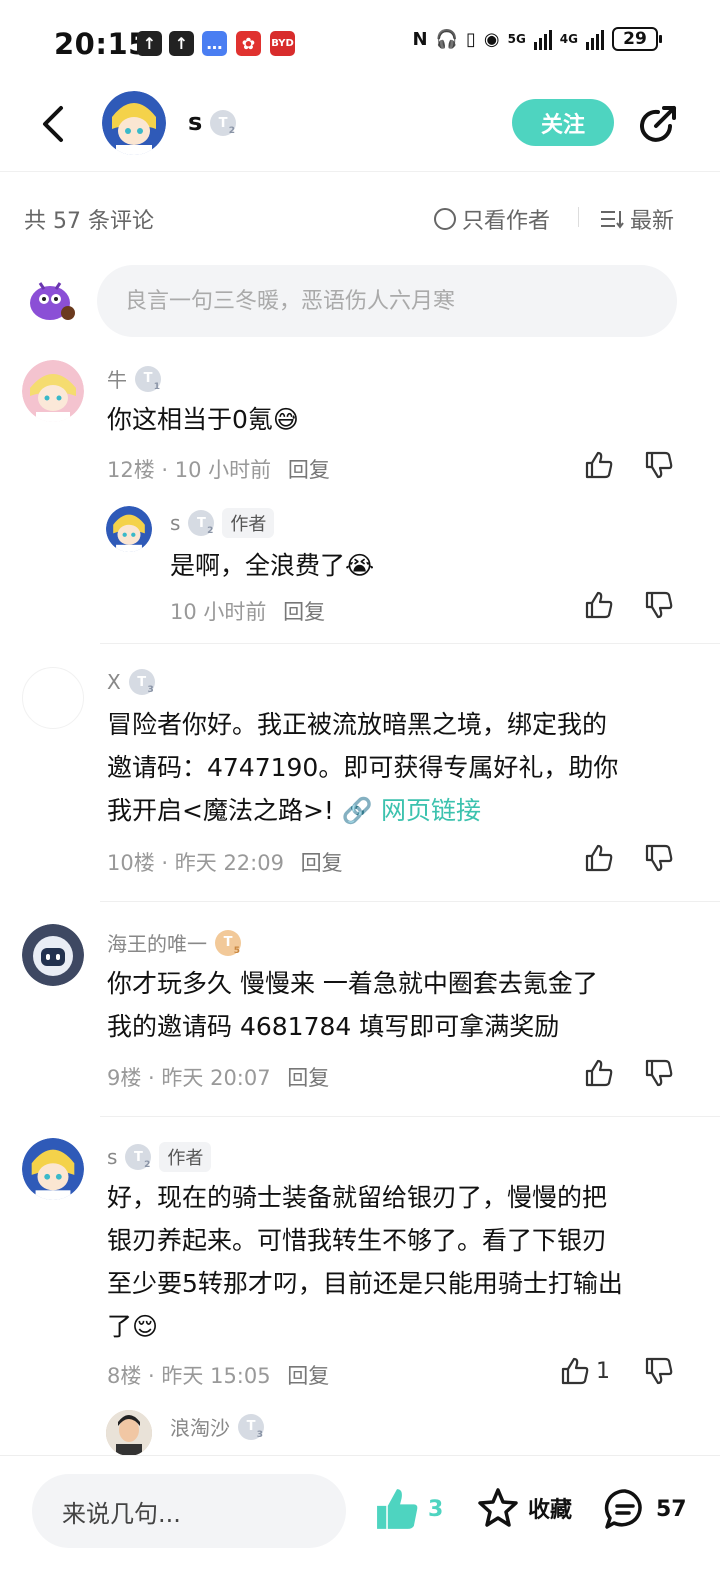 The width and height of the screenshot is (720, 1595). I want to click on headphones-icon: 🎧, so click(446, 39).